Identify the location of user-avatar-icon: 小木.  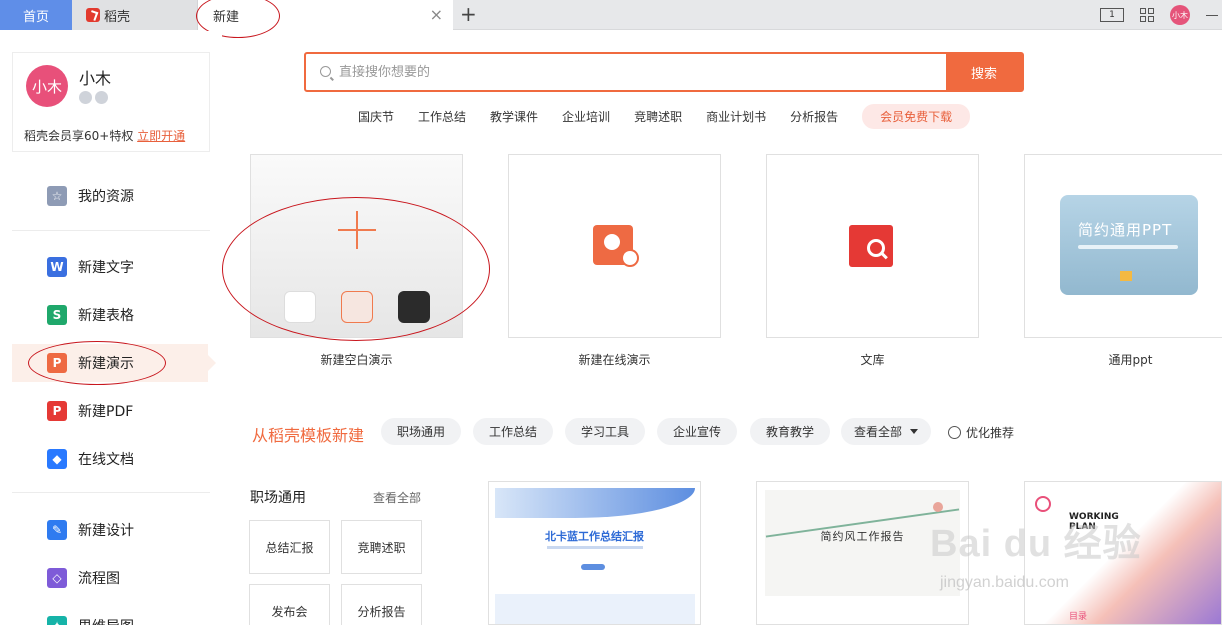
(1180, 15).